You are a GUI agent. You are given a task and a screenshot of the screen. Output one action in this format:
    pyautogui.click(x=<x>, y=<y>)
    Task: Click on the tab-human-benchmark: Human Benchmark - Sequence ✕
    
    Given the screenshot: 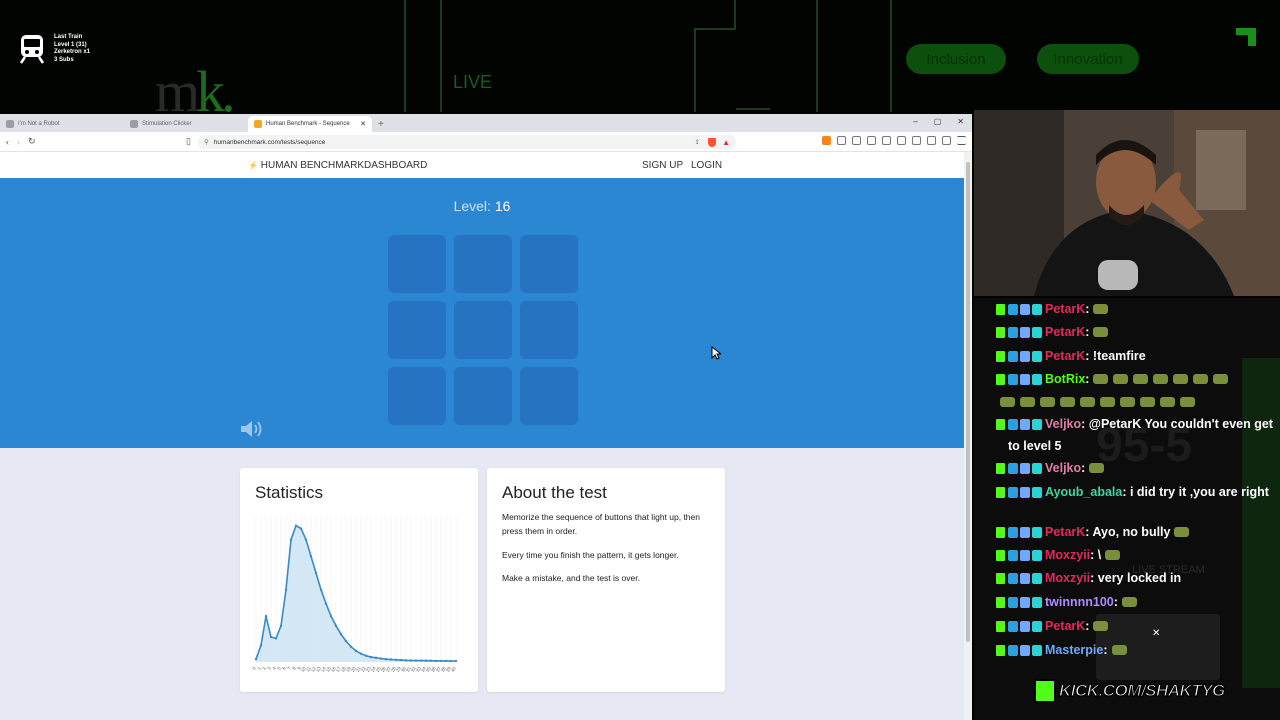 What is the action you would take?
    pyautogui.click(x=310, y=124)
    